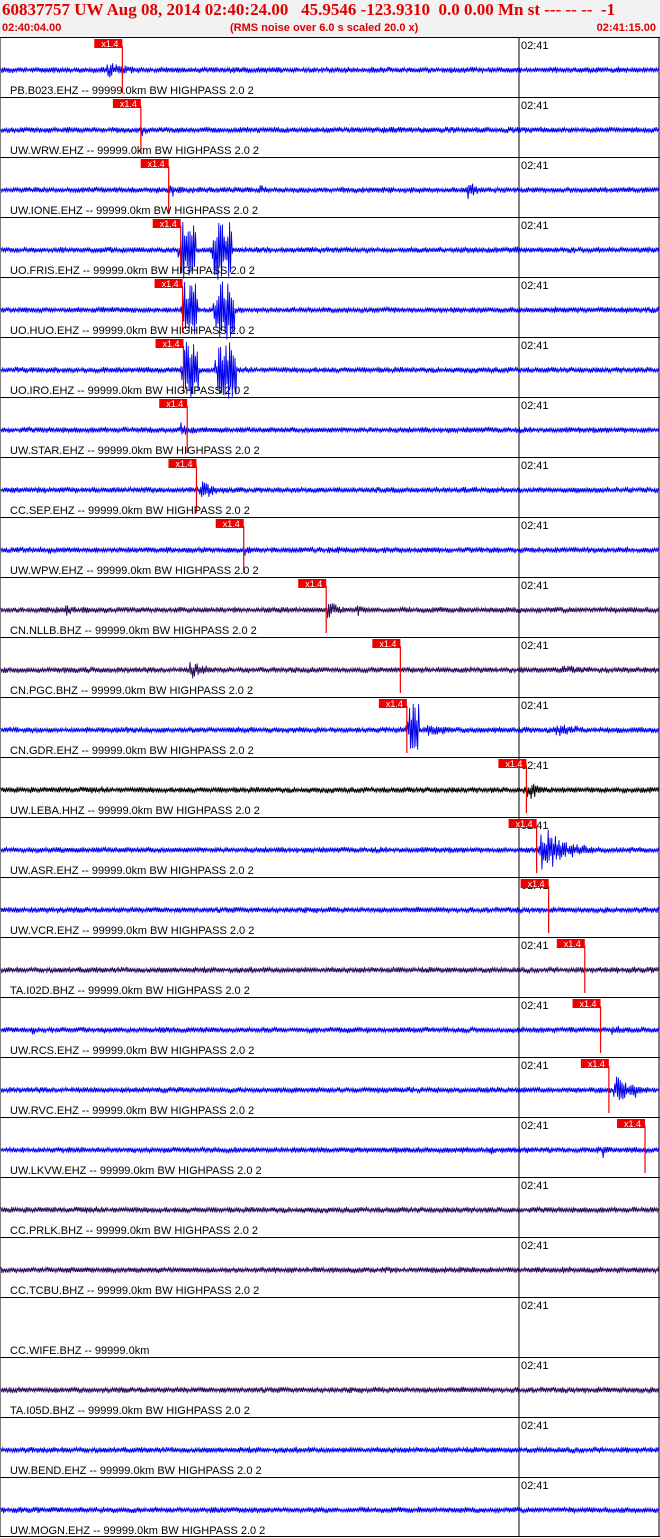 The height and width of the screenshot is (1538, 660). I want to click on start-time-label: 02:40:04.00, so click(32, 28).